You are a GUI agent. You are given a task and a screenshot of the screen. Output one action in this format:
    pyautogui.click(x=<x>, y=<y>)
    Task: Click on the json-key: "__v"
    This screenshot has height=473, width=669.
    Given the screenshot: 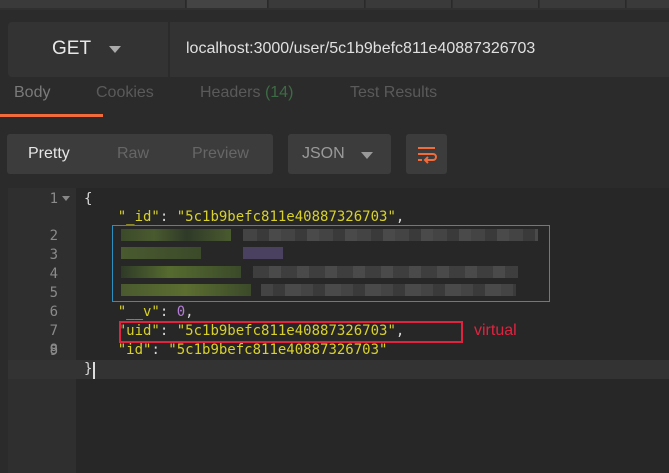 What is the action you would take?
    pyautogui.click(x=138, y=312)
    